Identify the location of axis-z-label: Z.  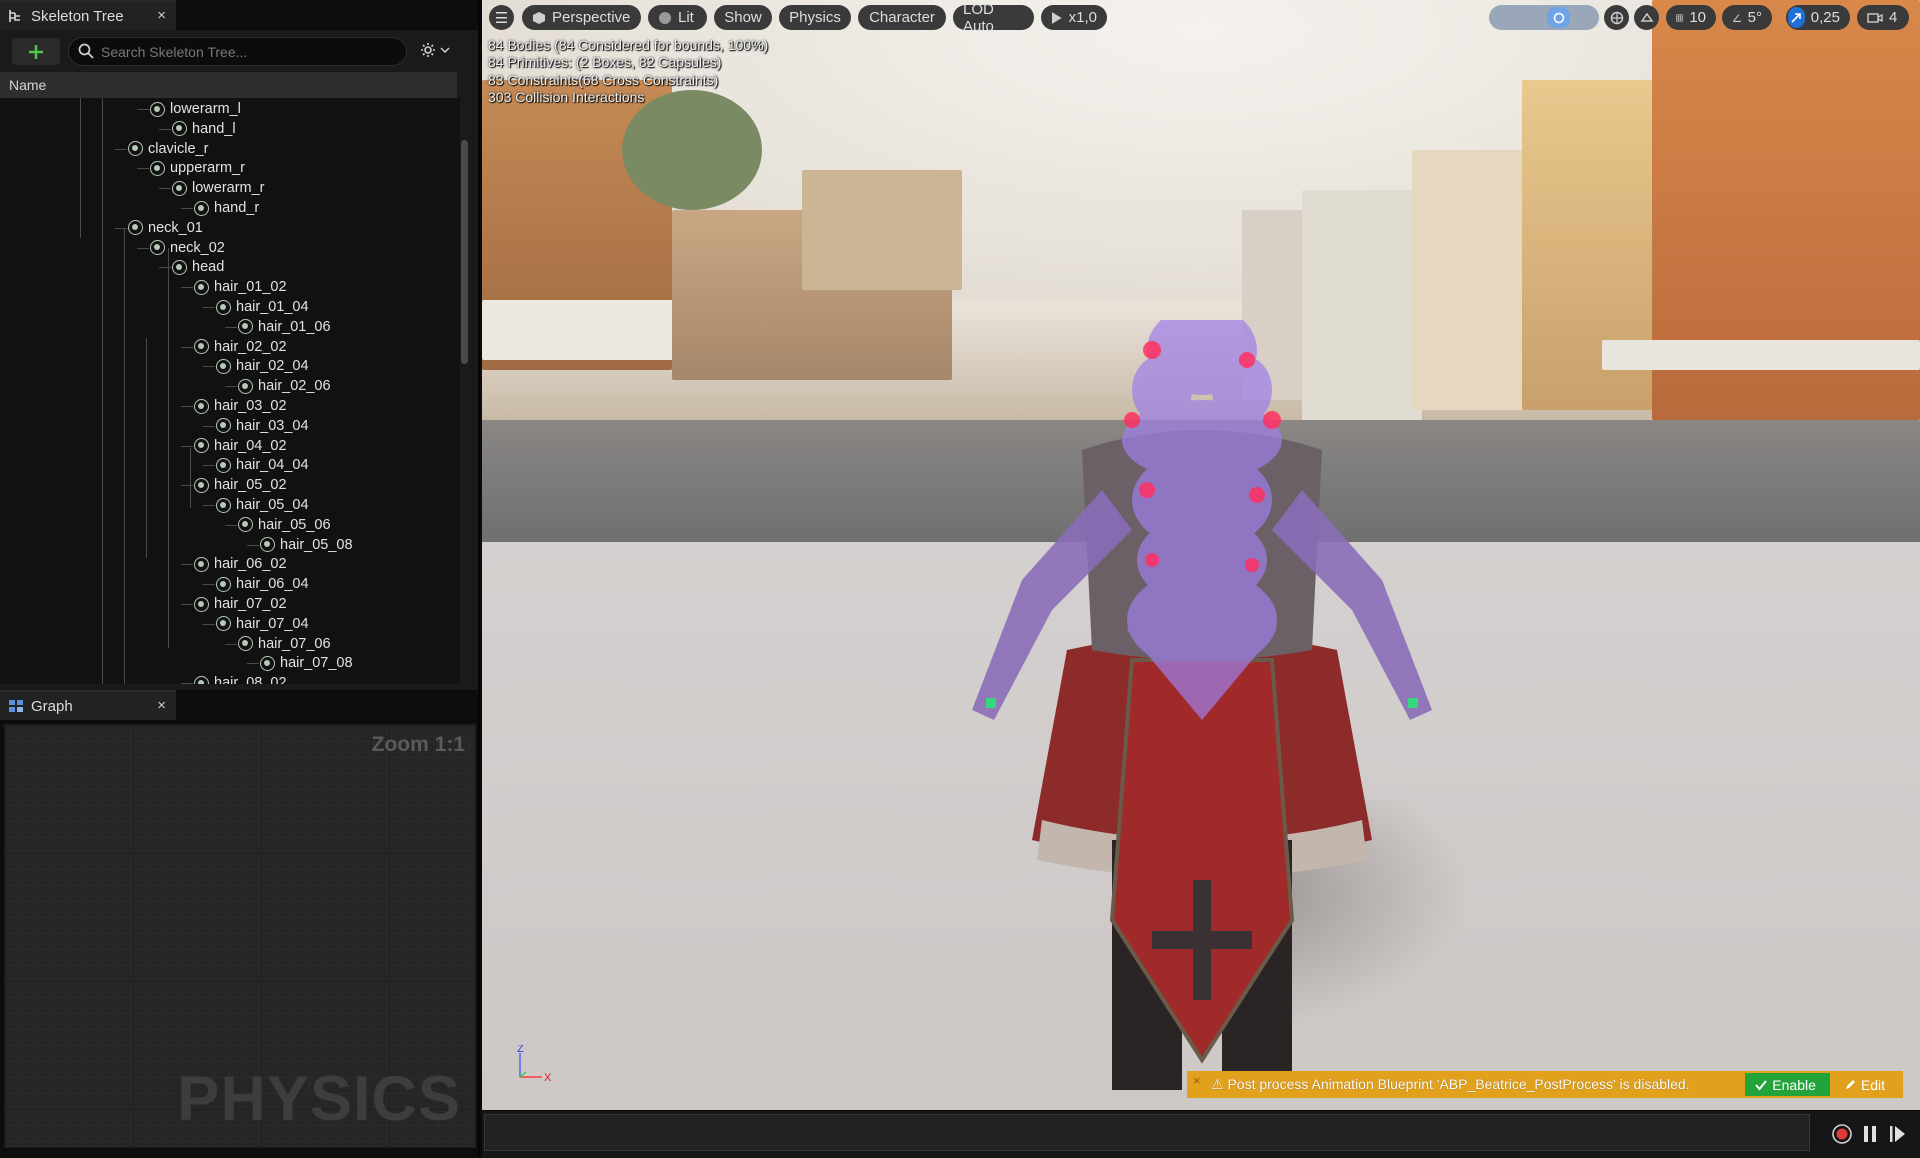
(520, 1050).